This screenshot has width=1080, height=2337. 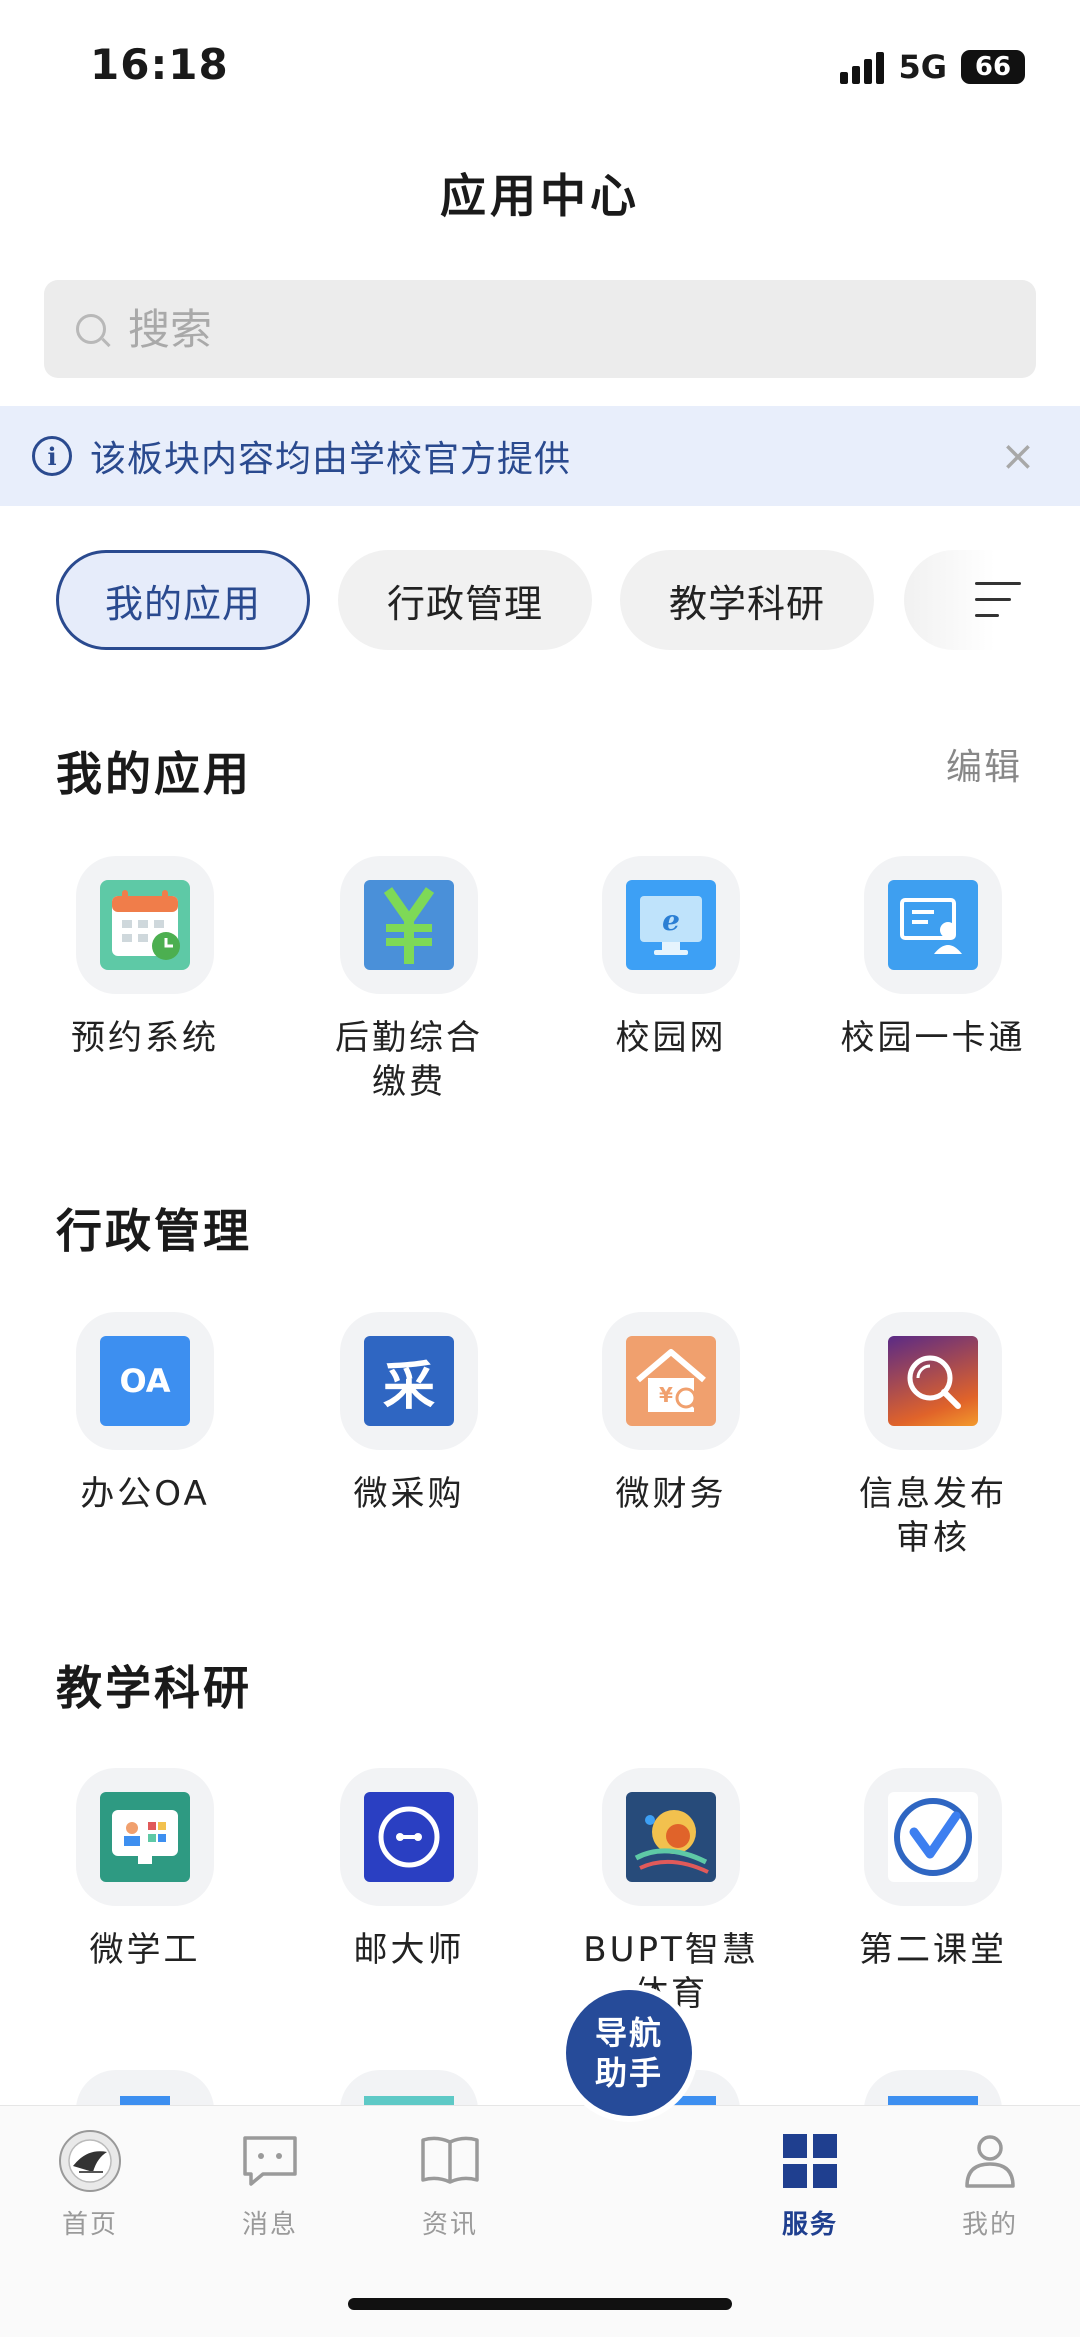 What do you see at coordinates (862, 67) in the screenshot?
I see `signal-icon` at bounding box center [862, 67].